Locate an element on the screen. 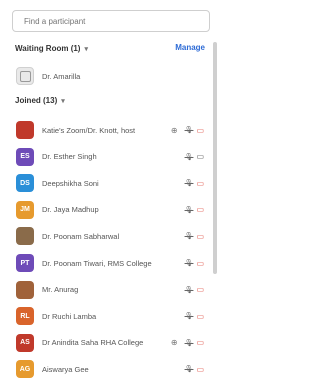 The width and height of the screenshot is (333, 387). search-input is located at coordinates (111, 21).